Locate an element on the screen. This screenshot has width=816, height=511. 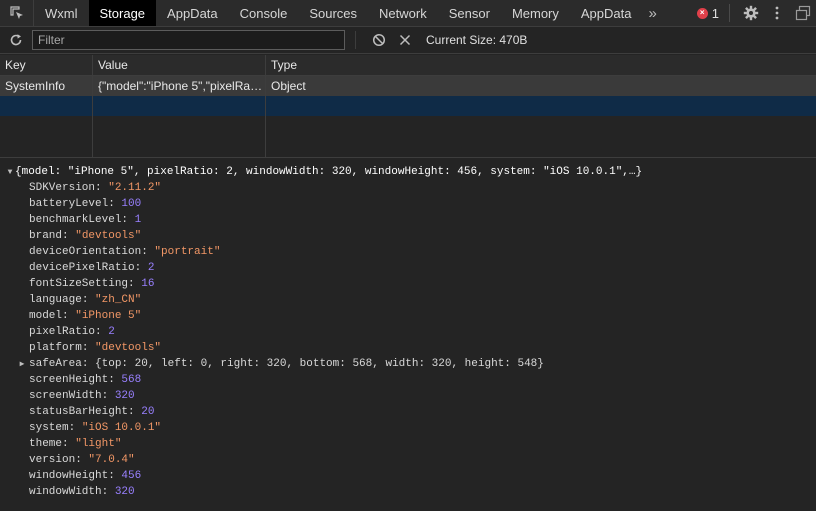
property-SDKVersion: SDKVersion: "2.11.2" is located at coordinates (95, 188).